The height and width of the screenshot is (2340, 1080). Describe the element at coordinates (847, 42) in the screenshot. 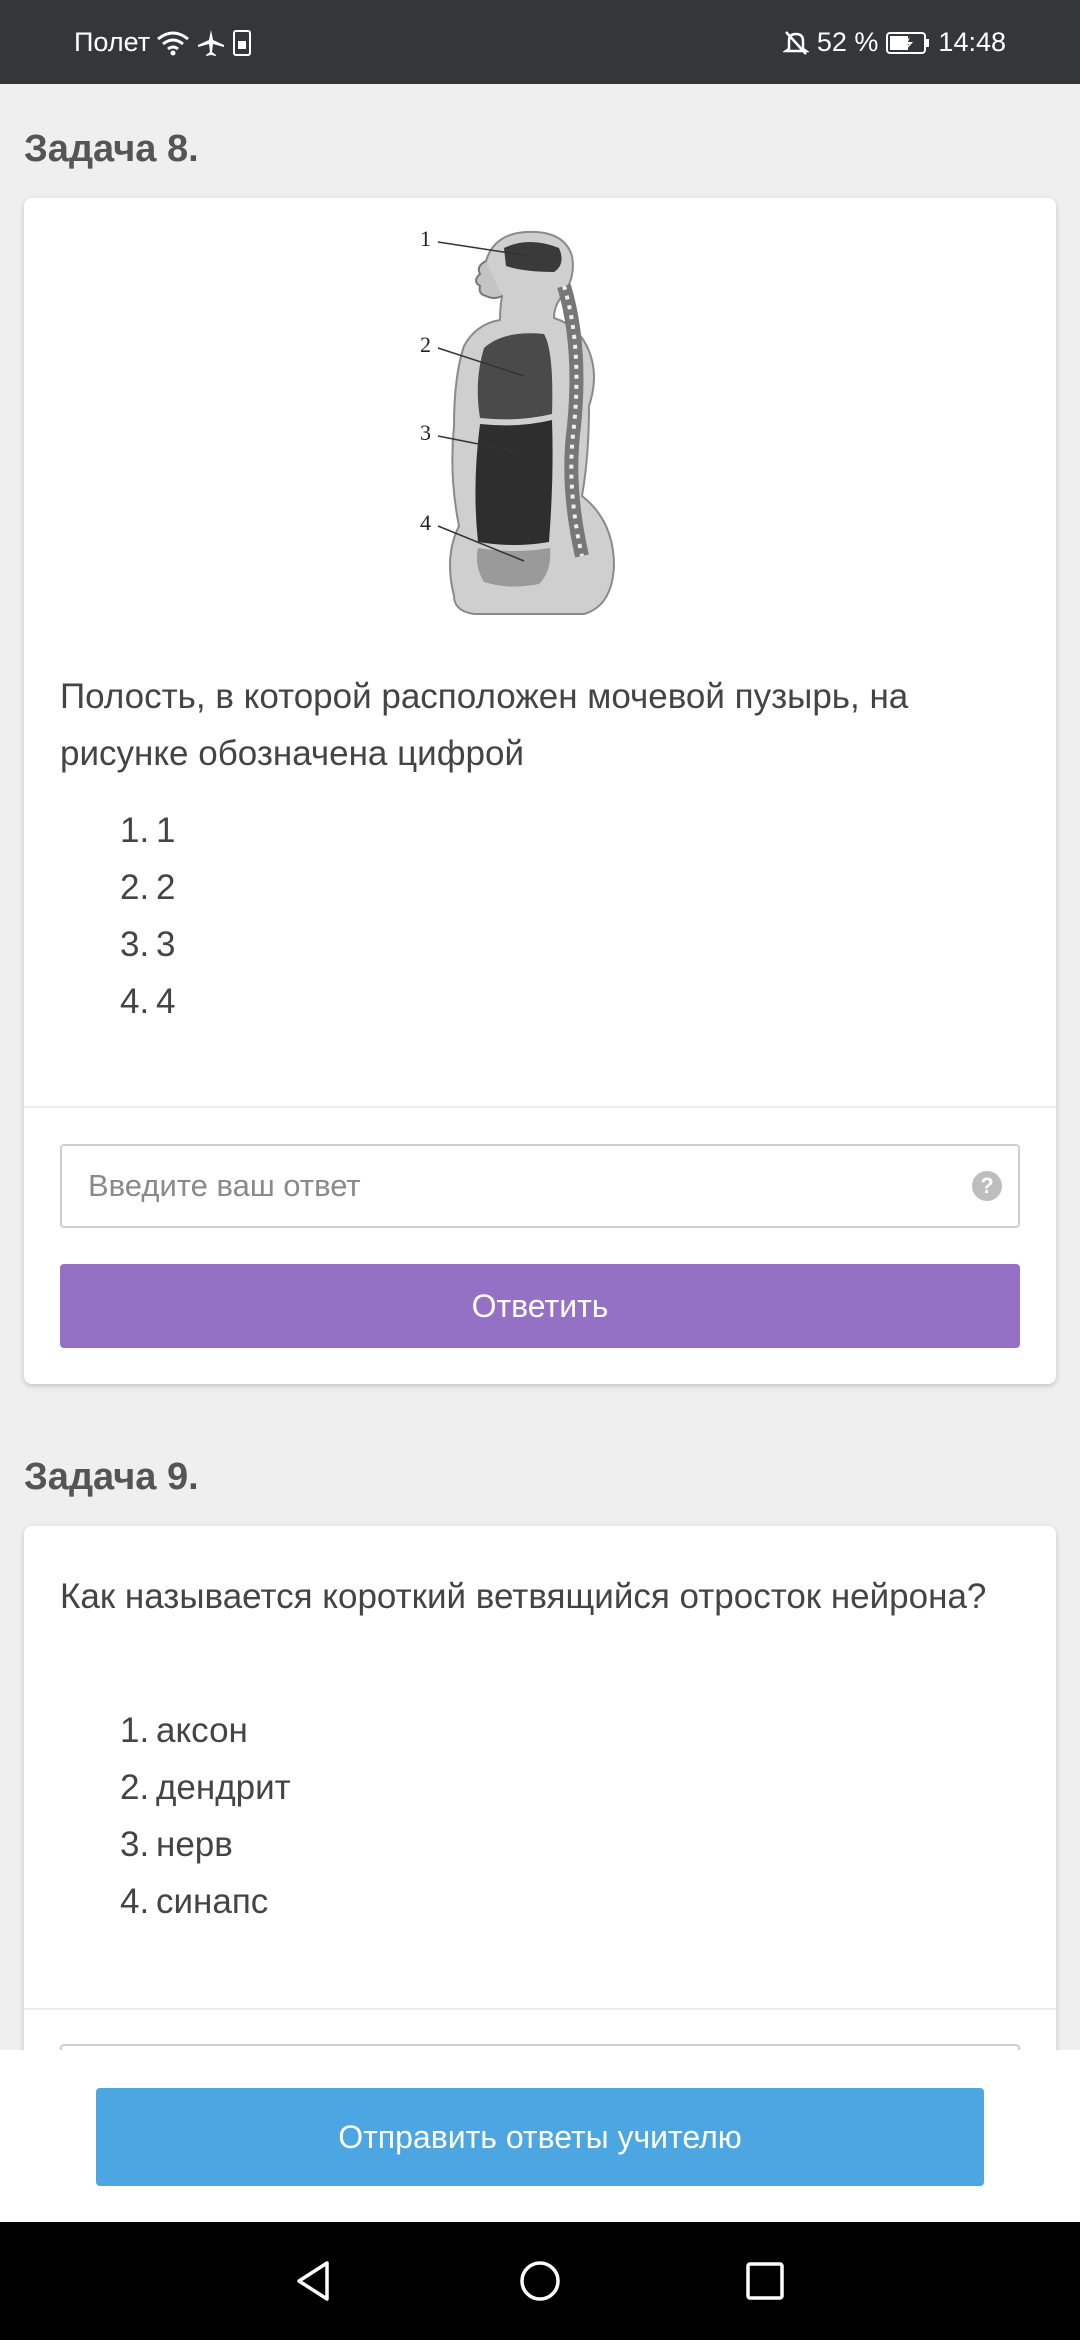

I see `battery-percent: 52 %` at that location.